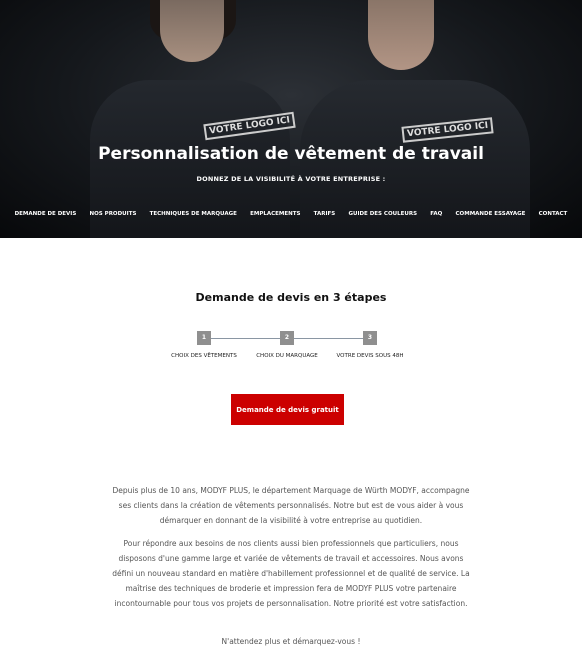 The image size is (582, 662). What do you see at coordinates (382, 214) in the screenshot?
I see `nav-item-guide-des-couleurs: GUIDE DES COULEURS` at bounding box center [382, 214].